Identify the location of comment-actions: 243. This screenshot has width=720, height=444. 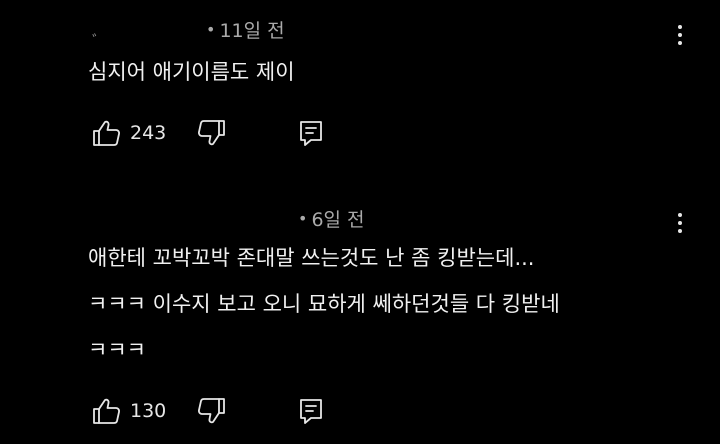
(208, 133).